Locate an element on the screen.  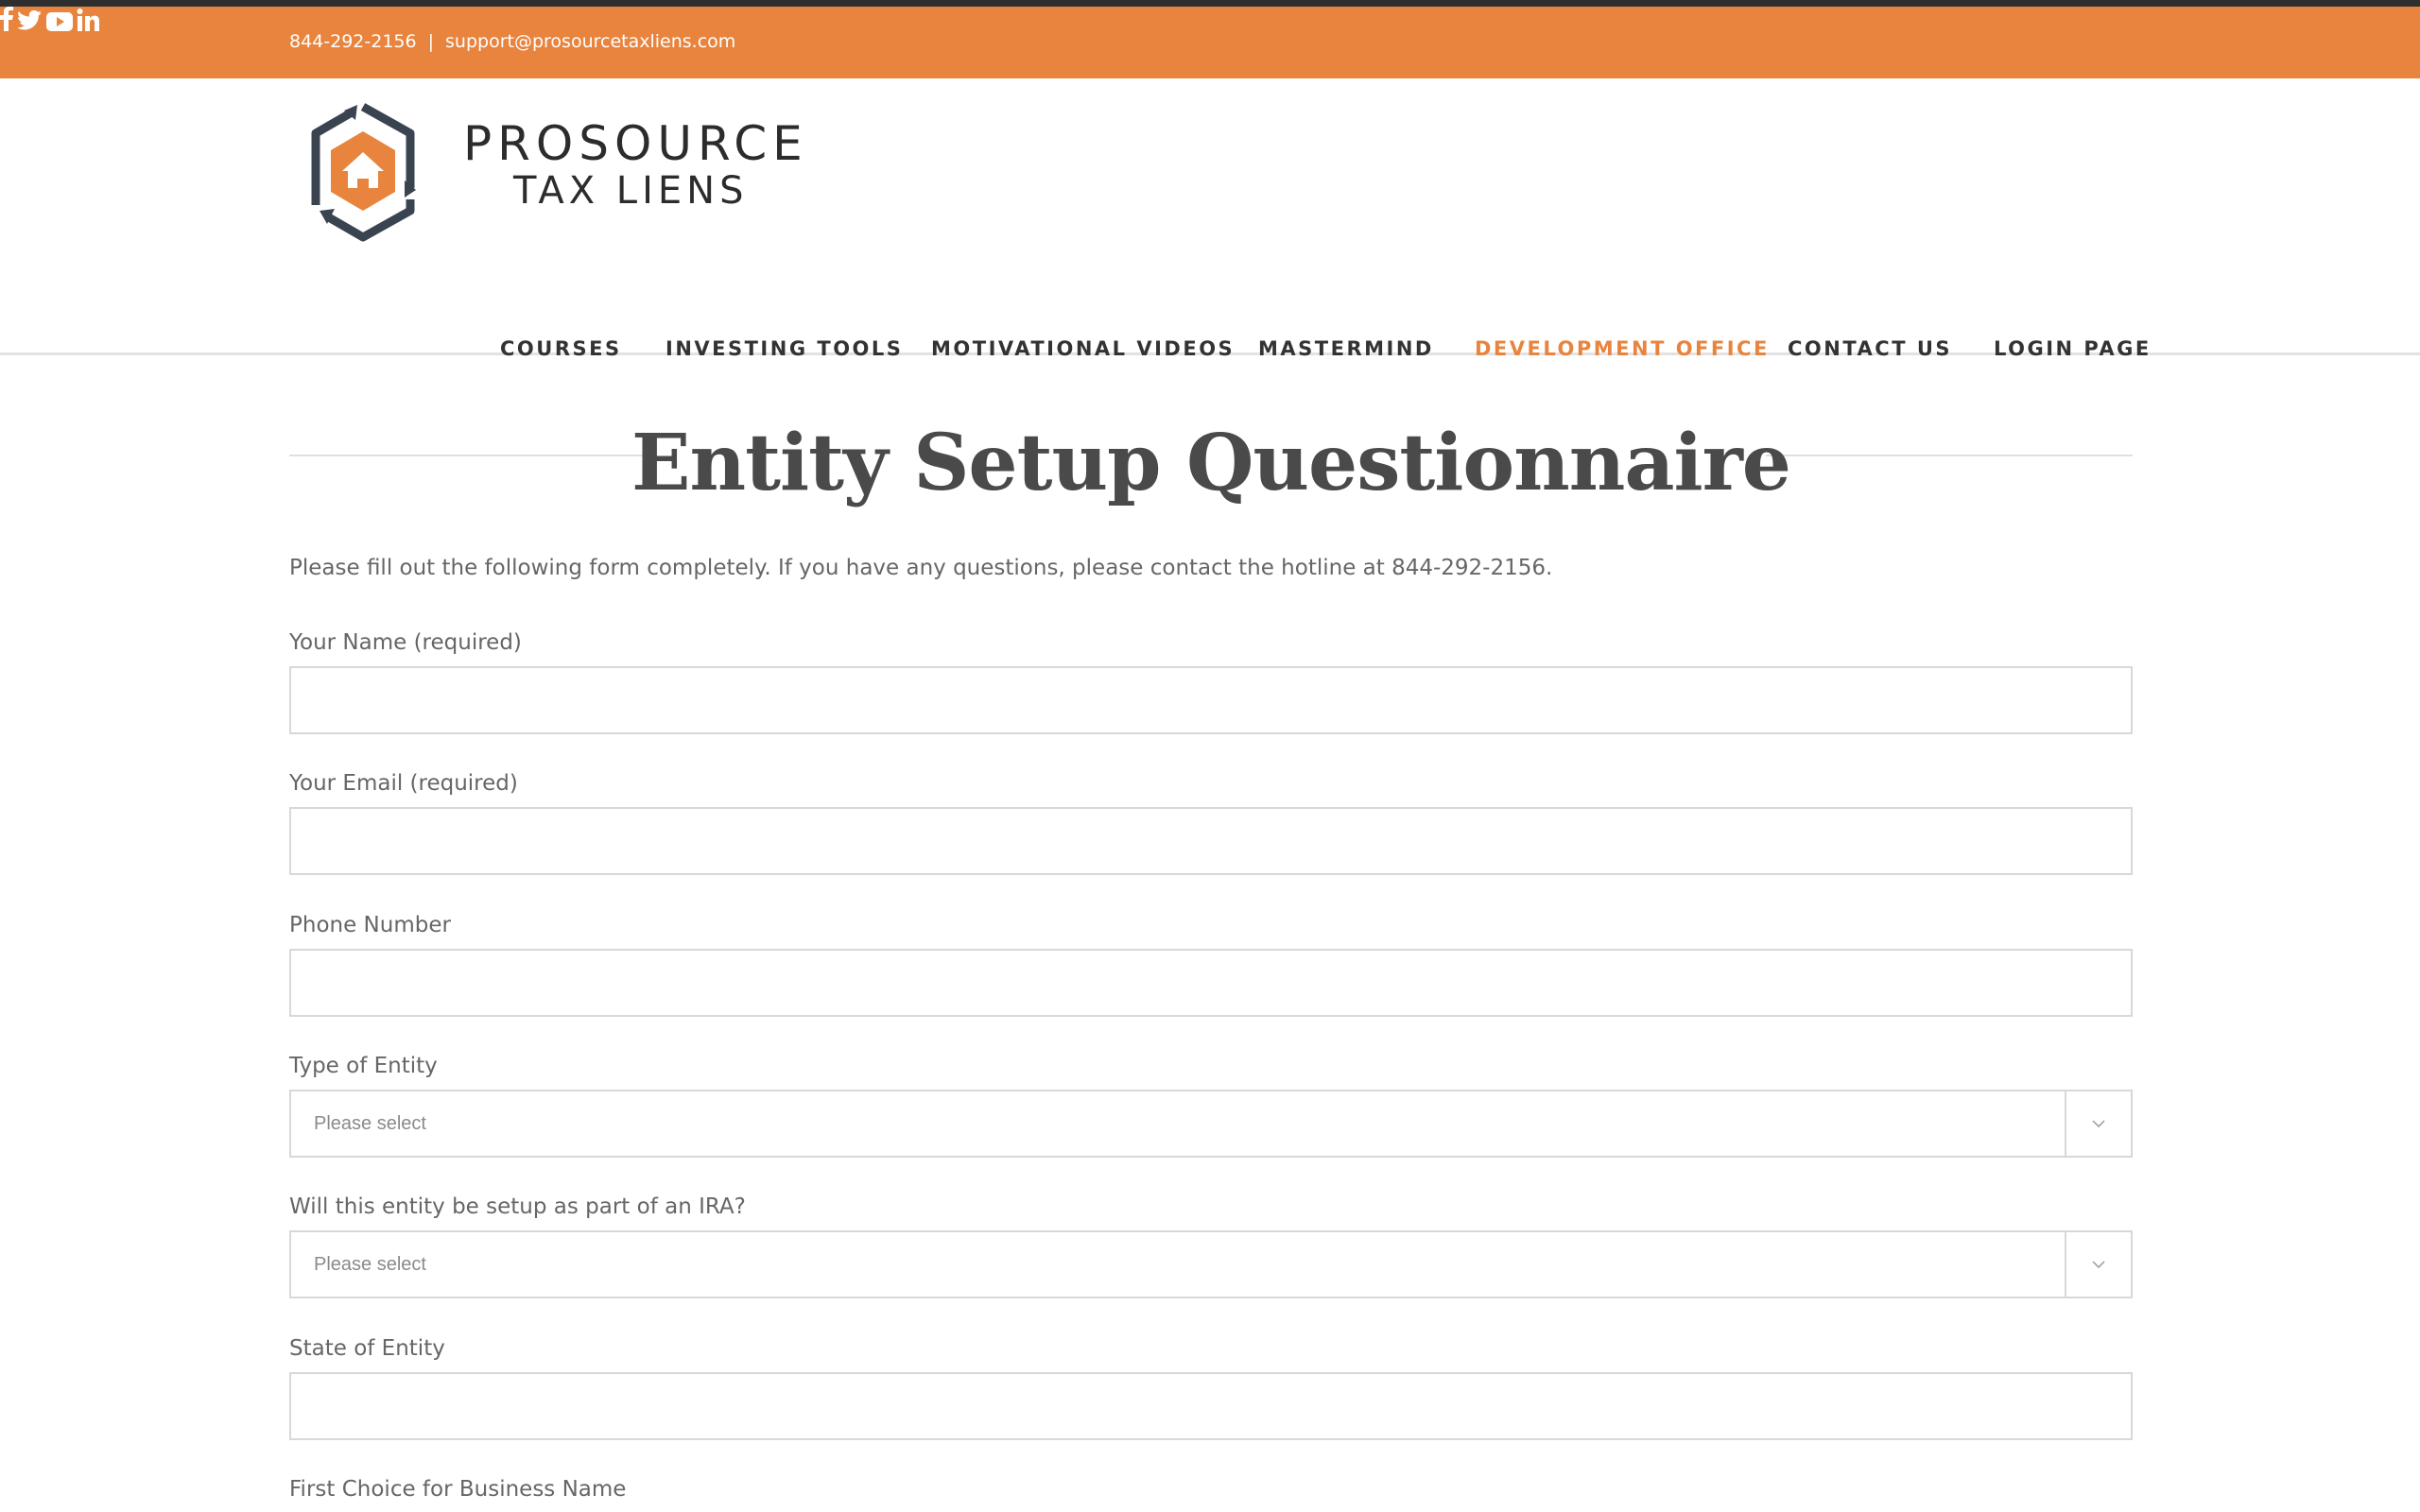
entity-type-label: Type of Entity is located at coordinates (363, 1066).